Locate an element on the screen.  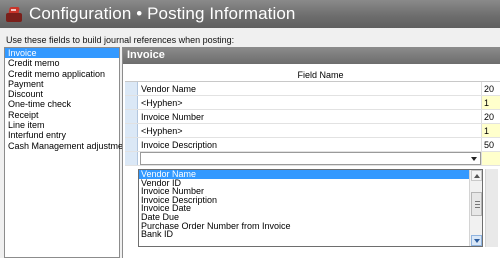
chevron-down-icon is located at coordinates (474, 159).